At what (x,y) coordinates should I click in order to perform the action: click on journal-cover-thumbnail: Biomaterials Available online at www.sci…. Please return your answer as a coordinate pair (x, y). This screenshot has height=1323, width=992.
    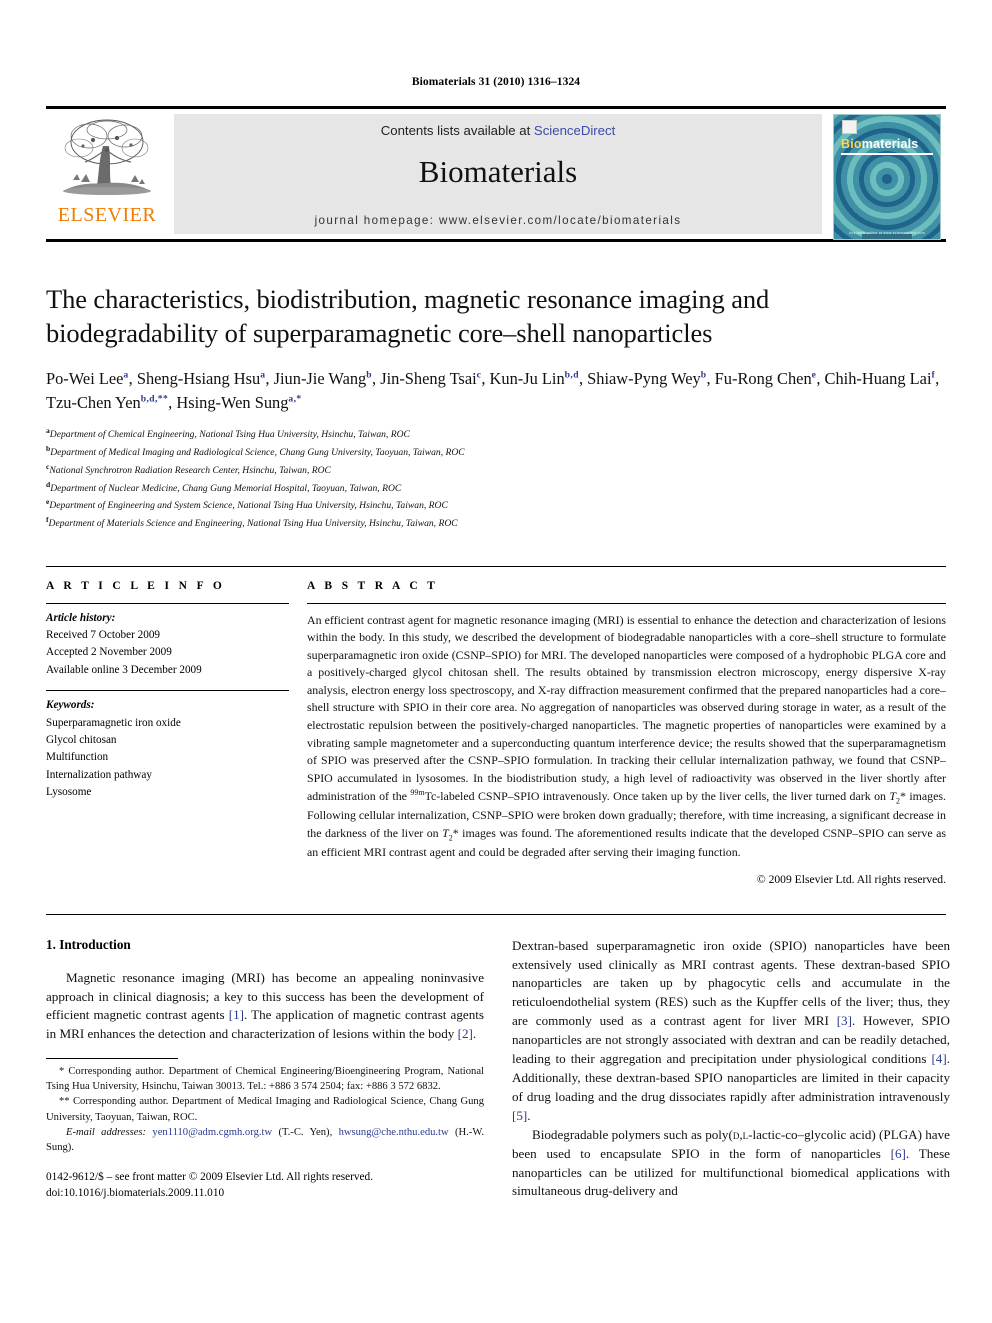
    Looking at the image, I should click on (887, 177).